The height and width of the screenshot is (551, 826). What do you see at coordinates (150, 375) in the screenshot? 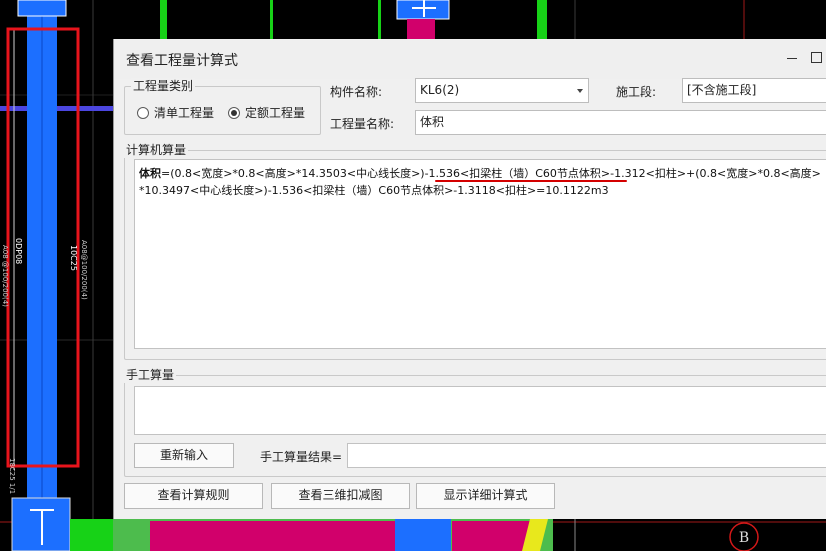
I see `manual-calc-title: 手工算量` at bounding box center [150, 375].